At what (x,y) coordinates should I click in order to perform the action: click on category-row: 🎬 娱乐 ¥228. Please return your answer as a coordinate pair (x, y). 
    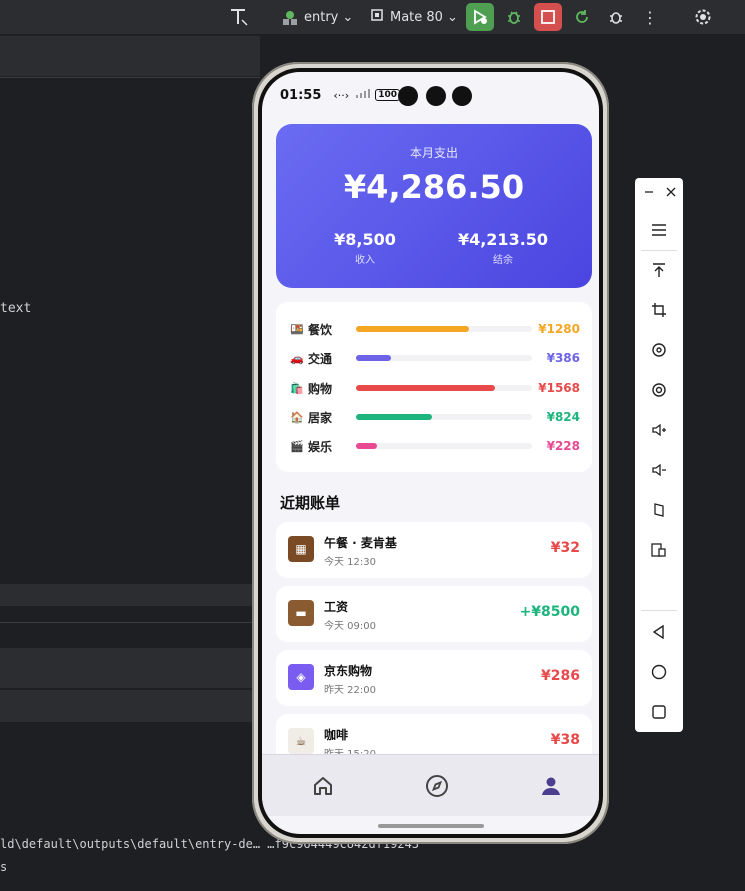
    Looking at the image, I should click on (435, 446).